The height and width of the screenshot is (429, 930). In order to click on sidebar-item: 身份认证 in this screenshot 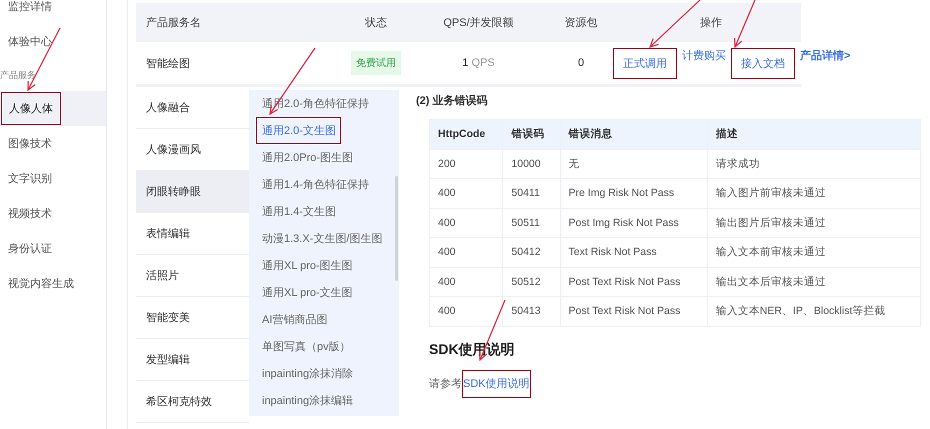, I will do `click(53, 248)`.